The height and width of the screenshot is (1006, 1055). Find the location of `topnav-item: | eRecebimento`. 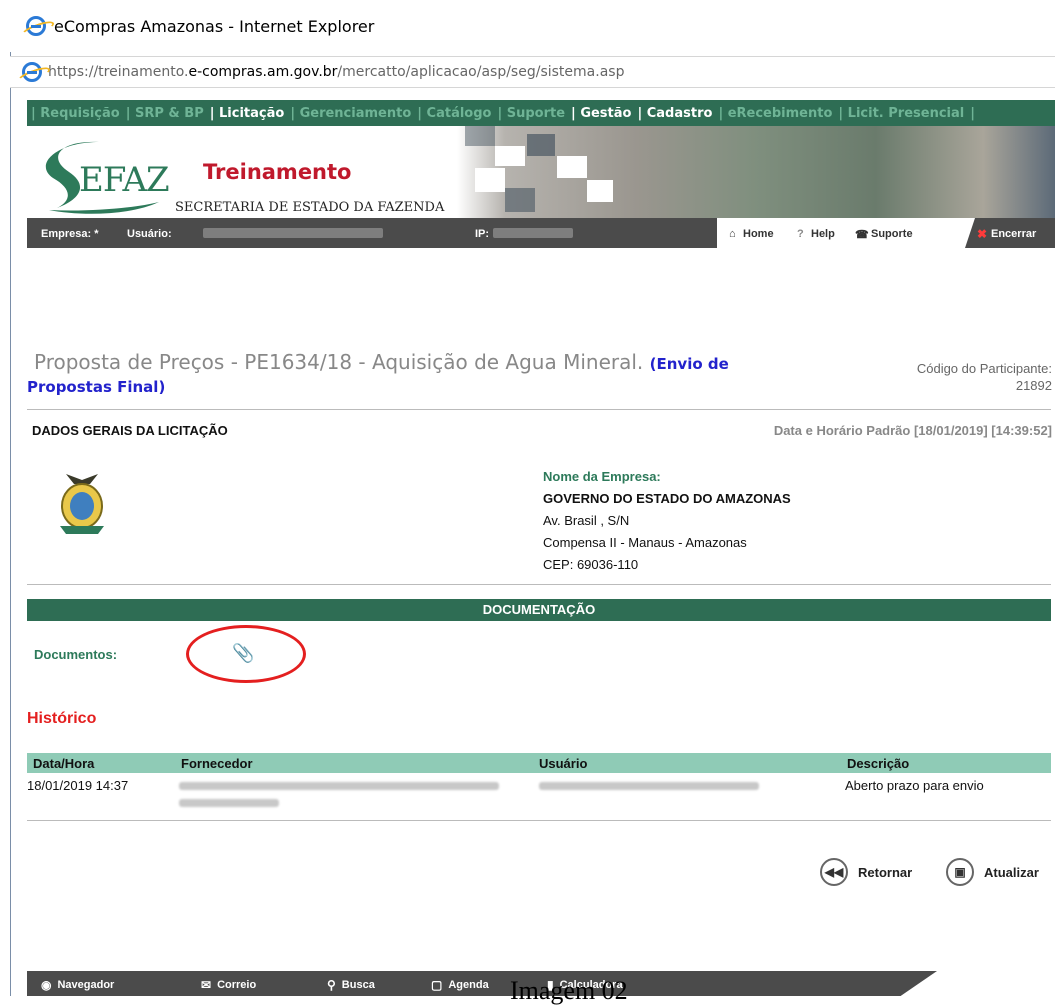

topnav-item: | eRecebimento is located at coordinates (775, 113).